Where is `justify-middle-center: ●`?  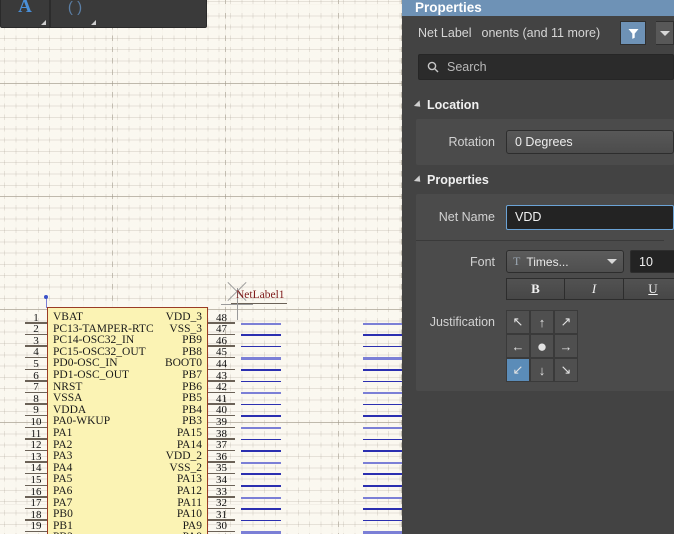 justify-middle-center: ● is located at coordinates (542, 346).